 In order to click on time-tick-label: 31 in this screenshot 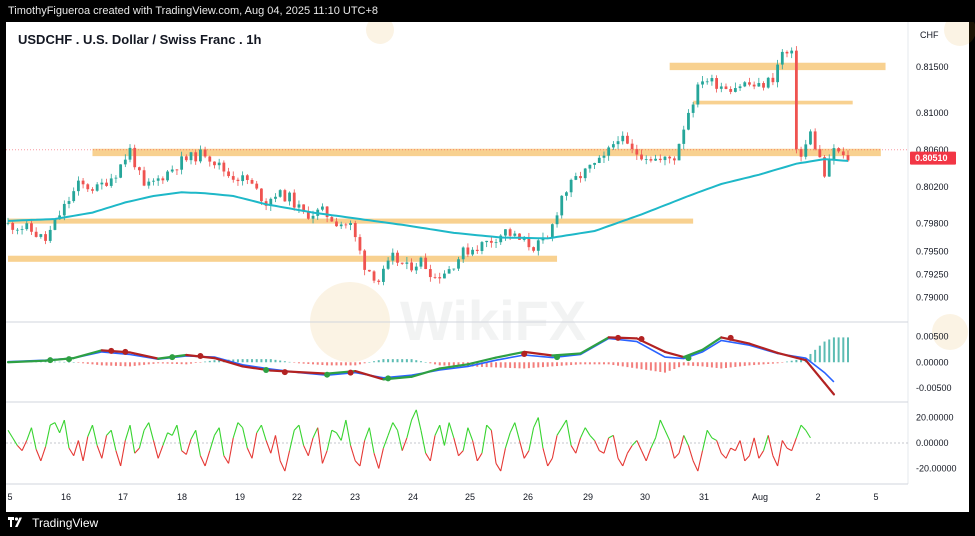, I will do `click(704, 497)`.